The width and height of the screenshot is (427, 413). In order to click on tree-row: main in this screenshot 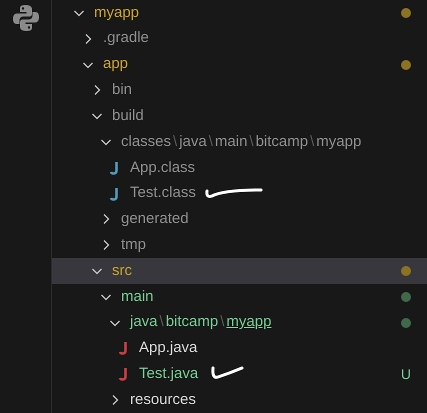, I will do `click(239, 297)`.